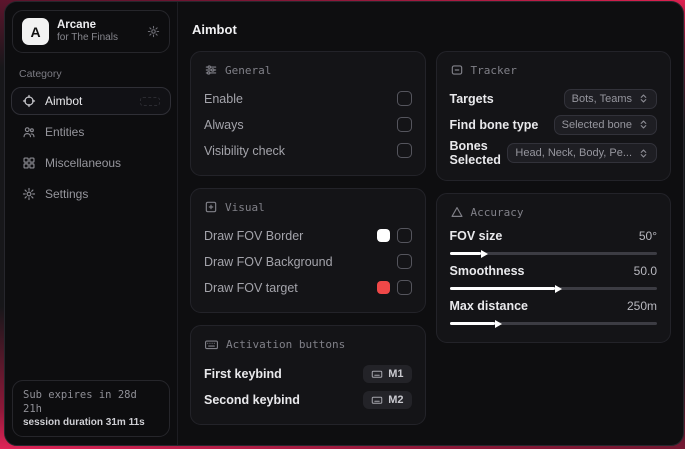  What do you see at coordinates (396, 399) in the screenshot?
I see `keybind-value: M2` at bounding box center [396, 399].